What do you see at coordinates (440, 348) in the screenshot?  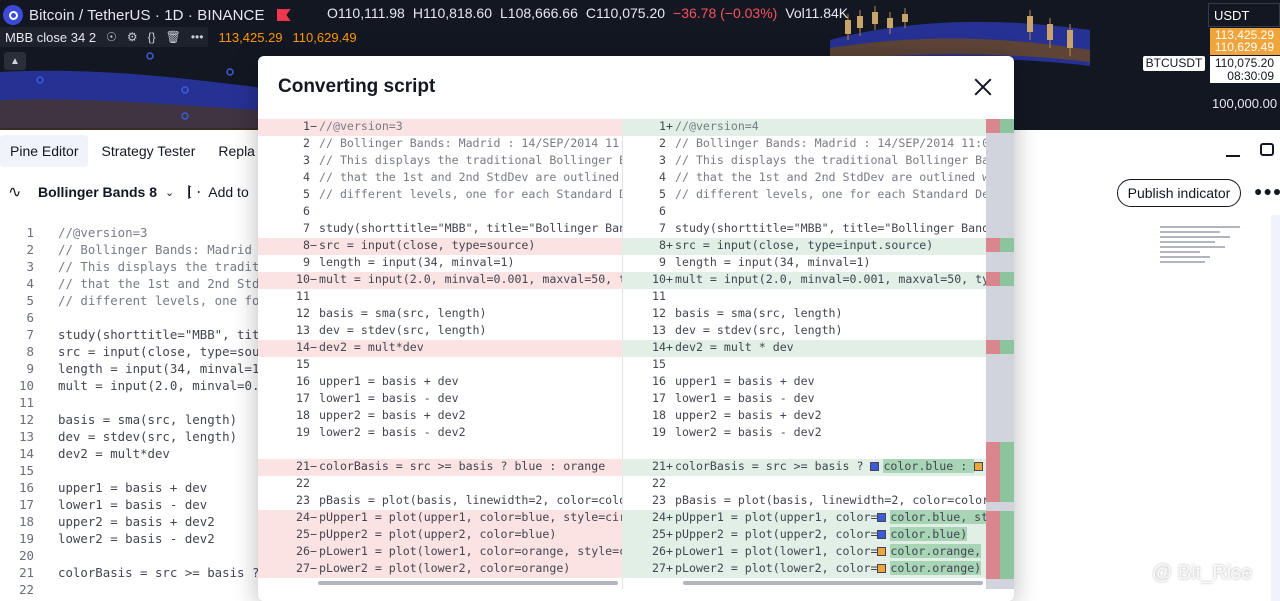 I see `diff-line-removed: 14− dev2 = mult*dev` at bounding box center [440, 348].